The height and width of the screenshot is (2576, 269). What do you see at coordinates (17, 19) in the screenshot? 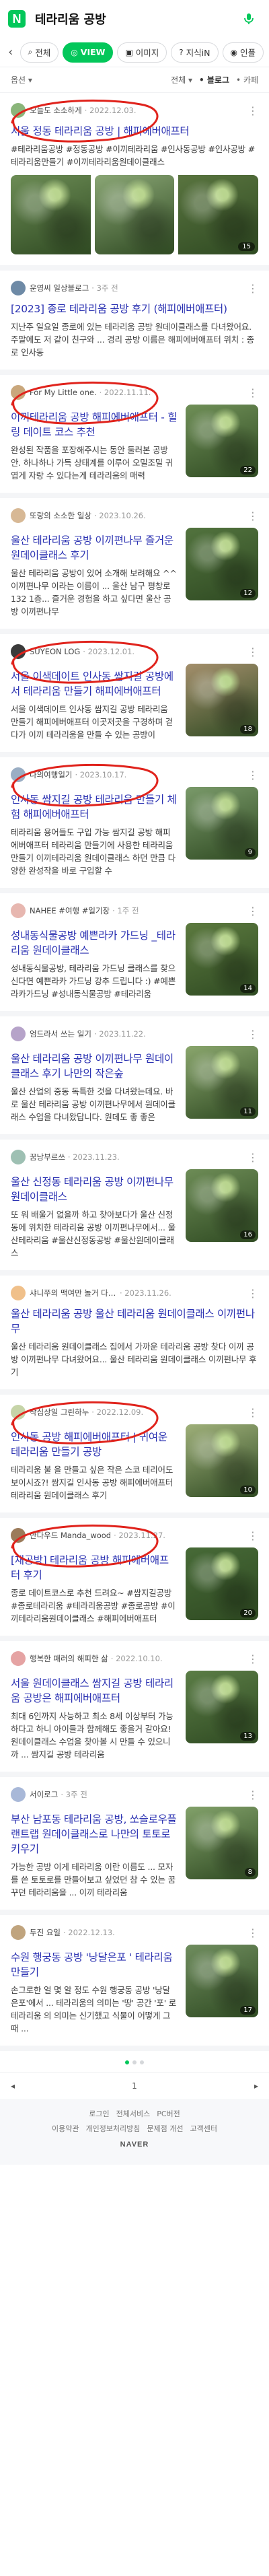
I see `naver-logo: N` at bounding box center [17, 19].